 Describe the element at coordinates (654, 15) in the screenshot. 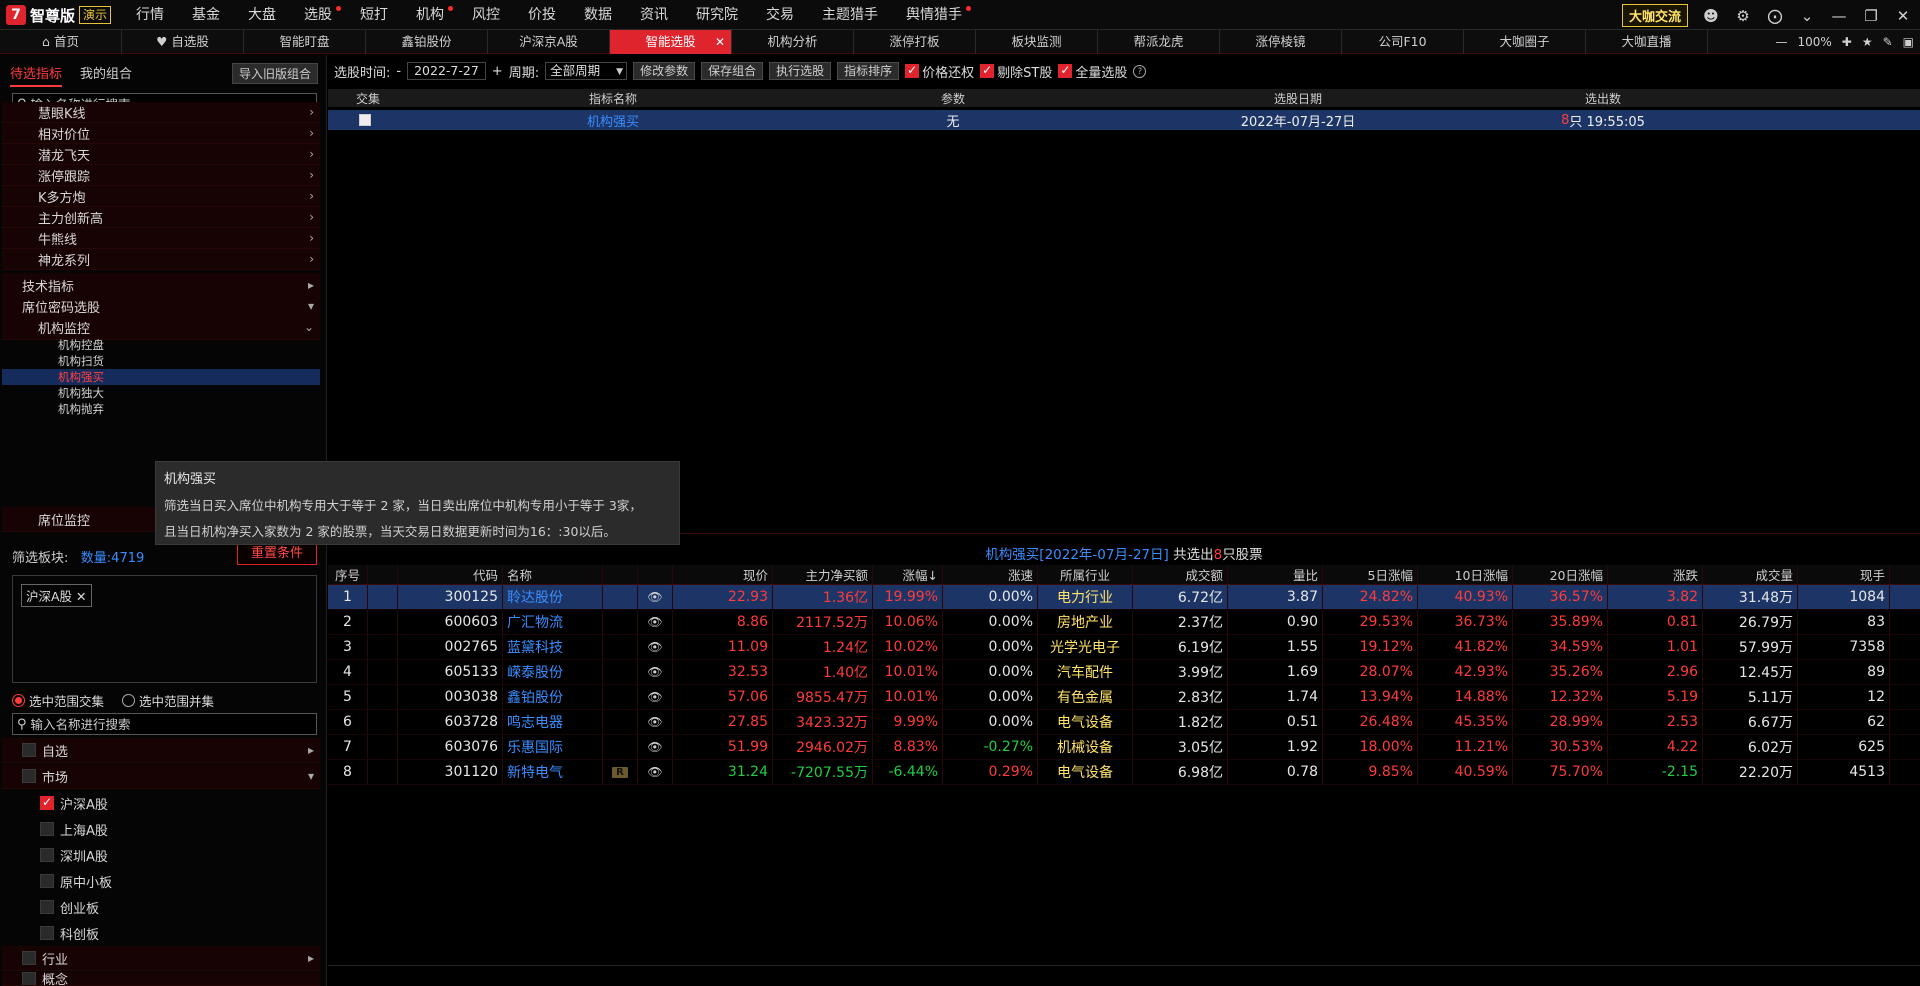

I see `menu-item-9: 资讯` at that location.